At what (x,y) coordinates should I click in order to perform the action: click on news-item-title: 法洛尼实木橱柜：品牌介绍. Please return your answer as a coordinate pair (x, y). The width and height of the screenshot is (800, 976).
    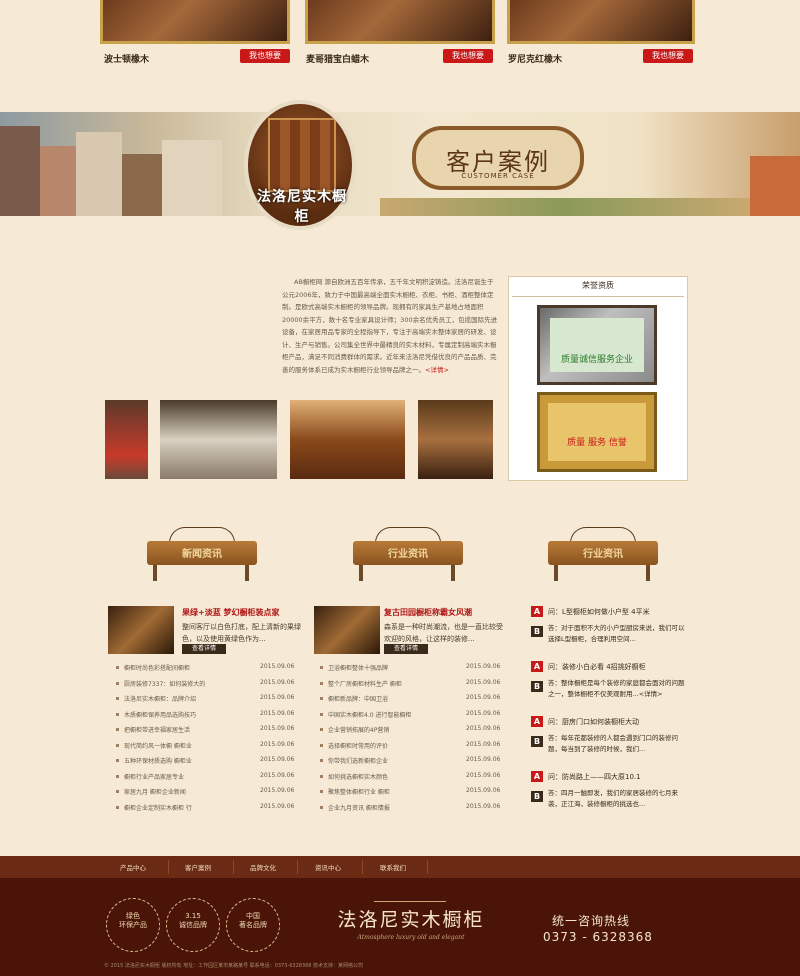
    Looking at the image, I should click on (160, 698).